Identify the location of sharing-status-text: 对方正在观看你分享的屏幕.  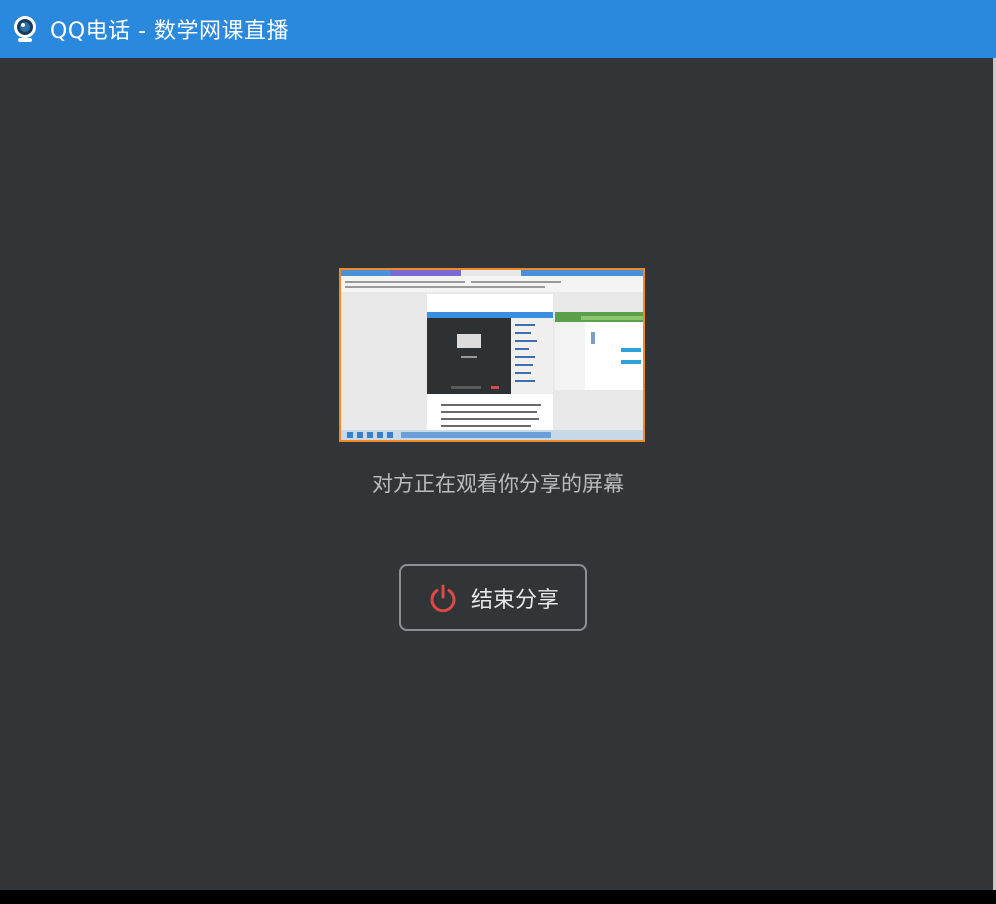
(498, 484).